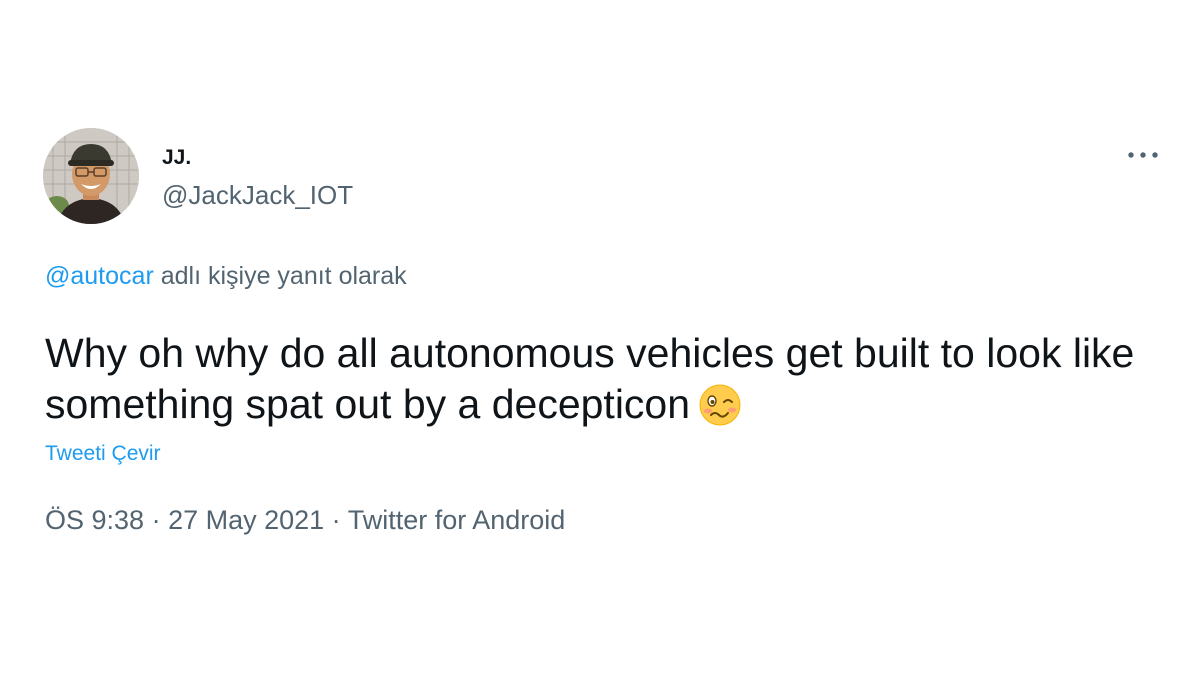  Describe the element at coordinates (94, 520) in the screenshot. I see `tweet-time: ÖS 9:38` at that location.